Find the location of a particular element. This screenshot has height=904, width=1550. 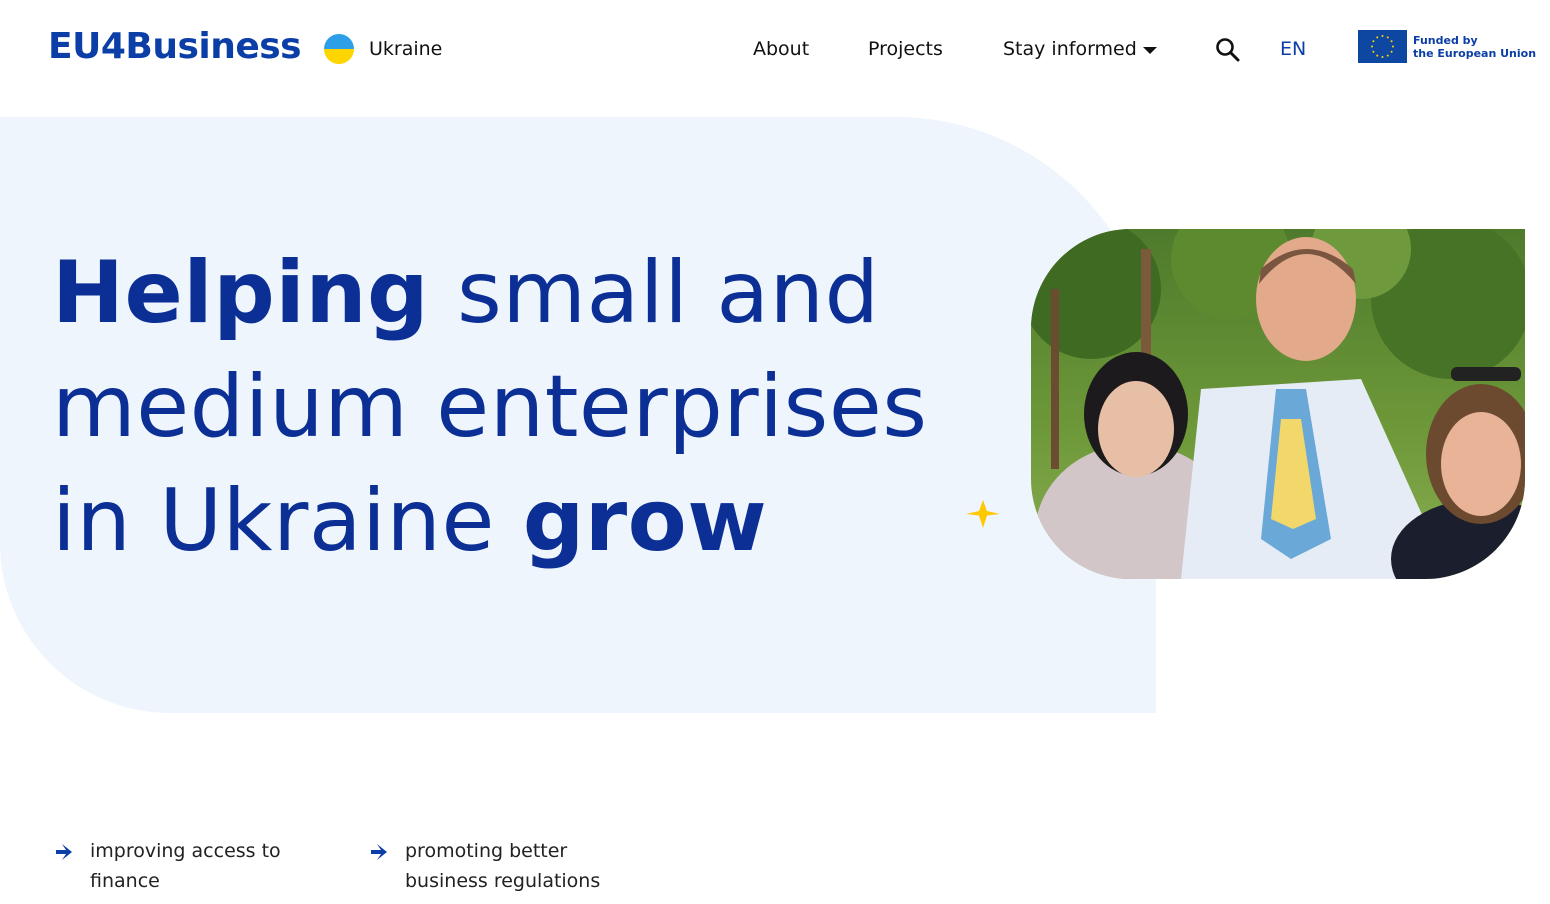

language-selector: EN is located at coordinates (1293, 49).